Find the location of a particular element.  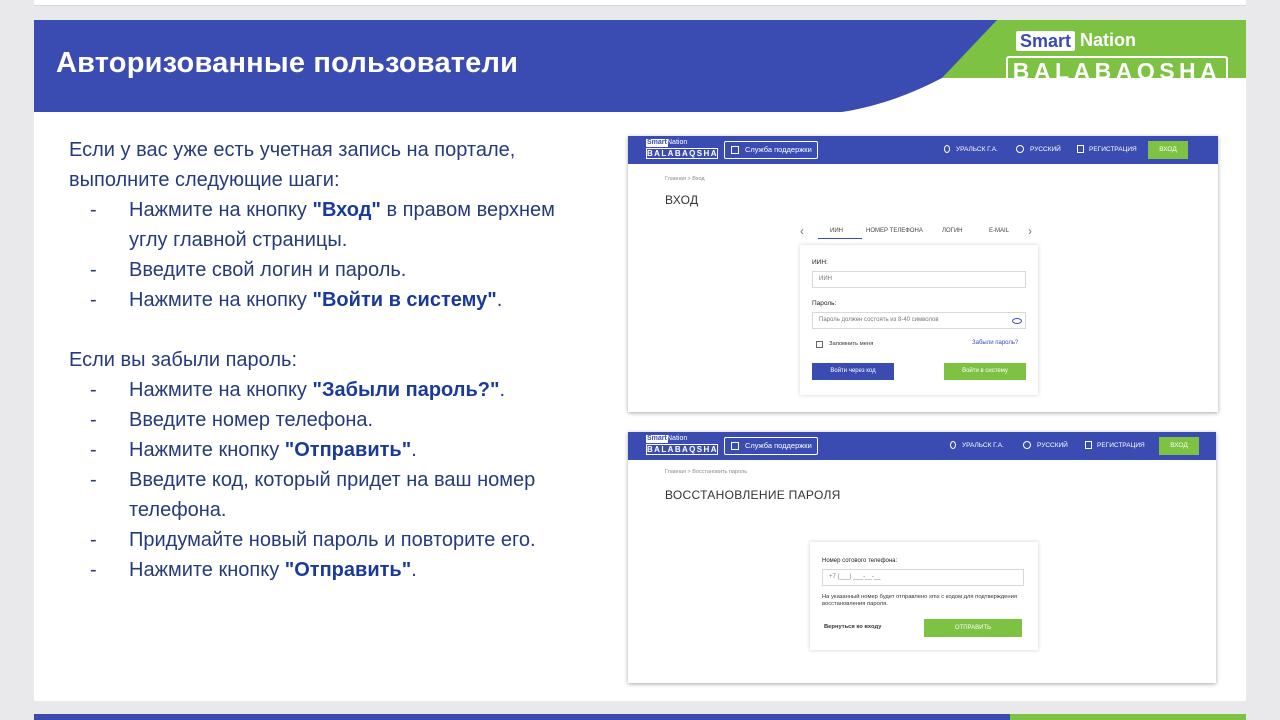

breadcrumb: Главная > Вход is located at coordinates (685, 179).